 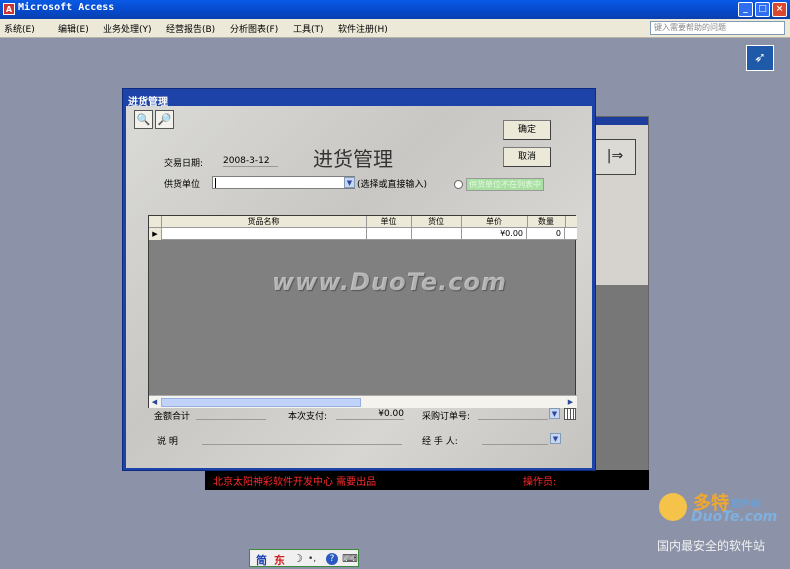 I want to click on find-record-icon: 🔎, so click(x=164, y=119).